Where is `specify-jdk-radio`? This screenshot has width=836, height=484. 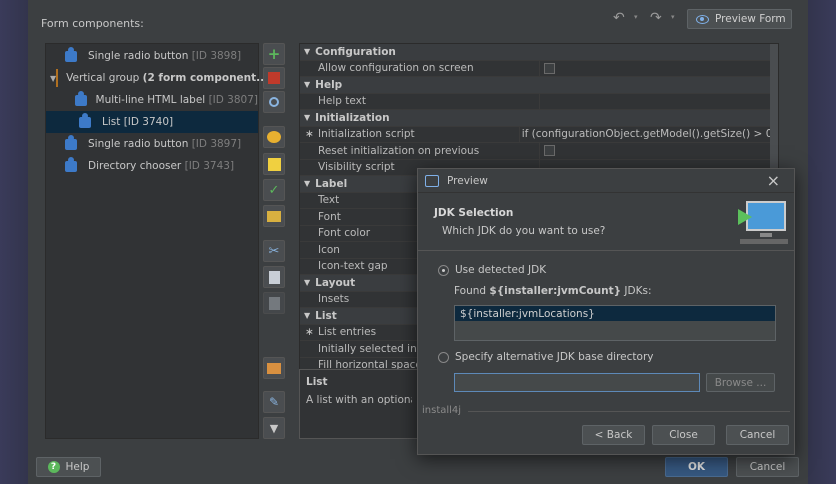
specify-jdk-radio is located at coordinates (443, 357).